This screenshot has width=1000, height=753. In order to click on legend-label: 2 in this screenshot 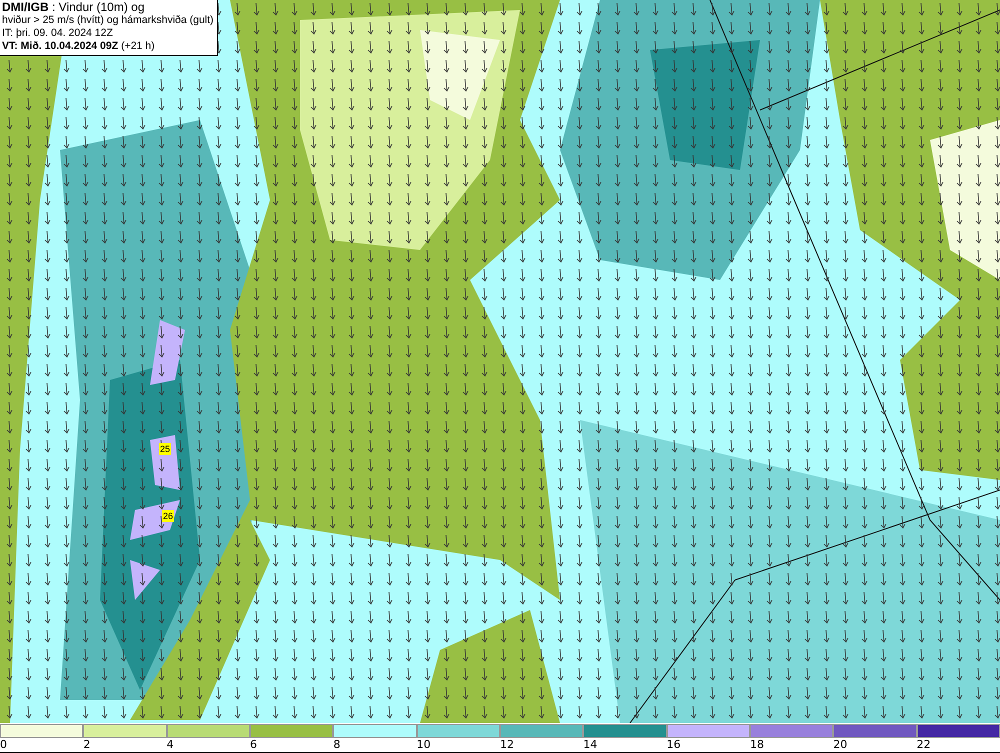, I will do `click(86, 744)`.